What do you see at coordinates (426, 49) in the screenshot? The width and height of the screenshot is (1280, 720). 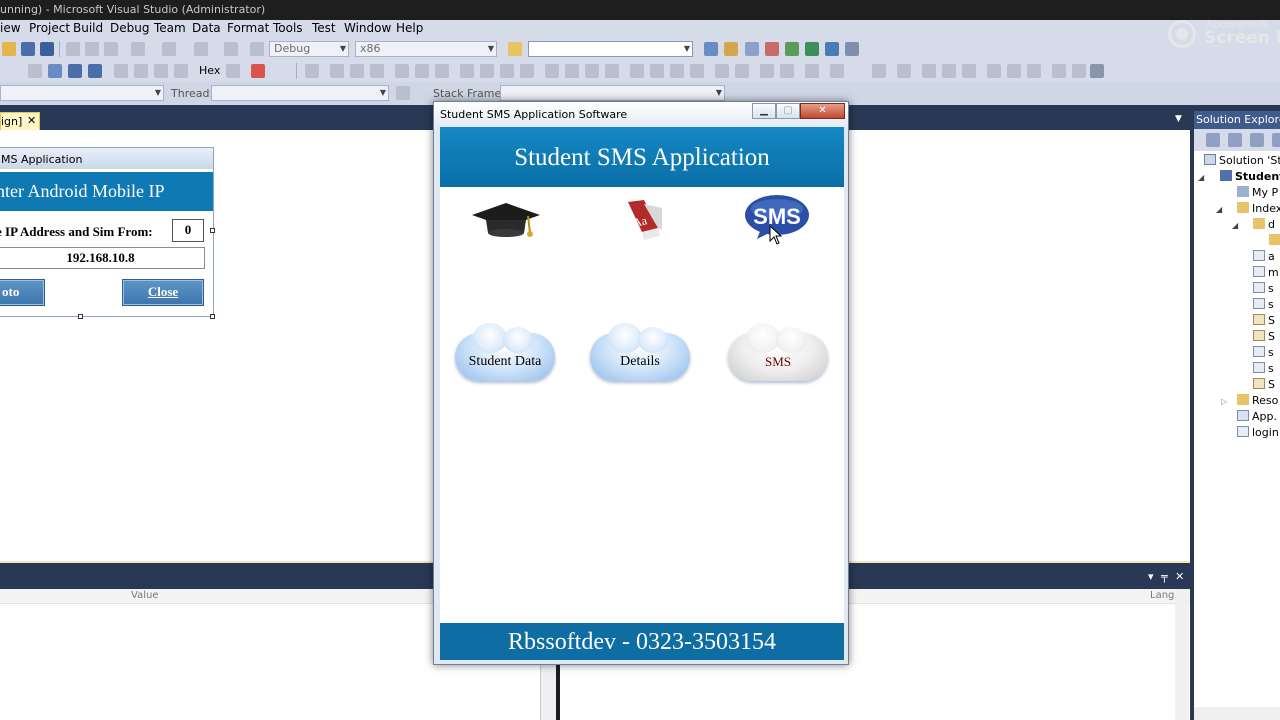 I see `solution-platform-combo: x86 ▼` at bounding box center [426, 49].